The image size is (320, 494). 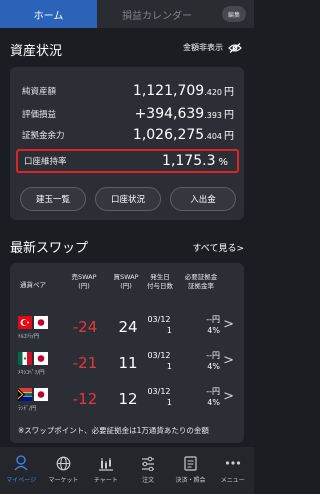 What do you see at coordinates (45, 162) in the screenshot?
I see `margin-rate-label: 口座維持率` at bounding box center [45, 162].